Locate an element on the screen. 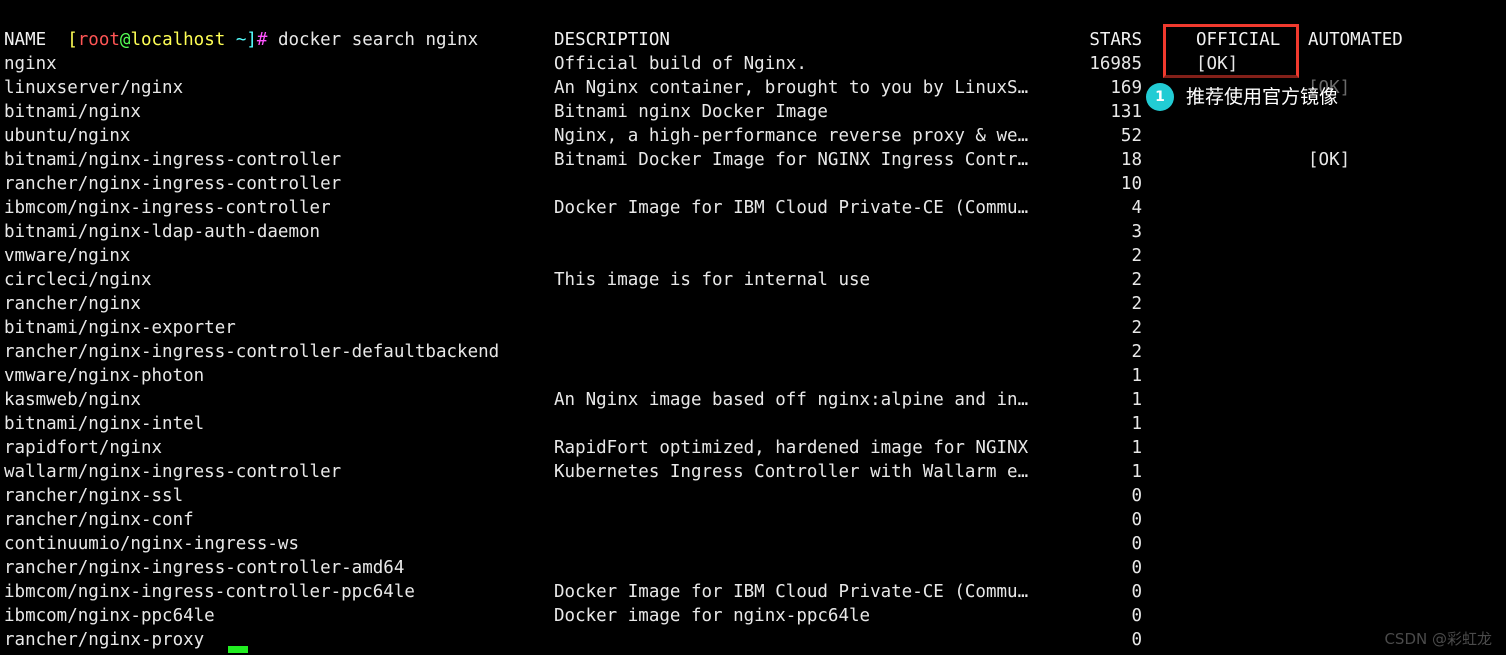  row-description: Official build of Nginx. is located at coordinates (680, 64).